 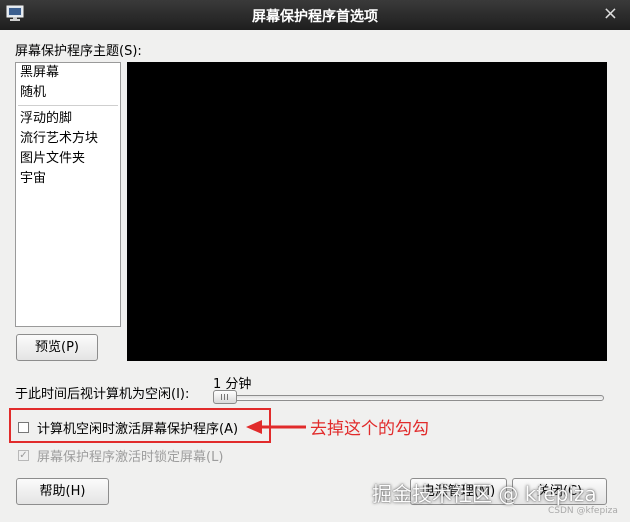 I want to click on help-button: 帮助(H), so click(x=62, y=491).